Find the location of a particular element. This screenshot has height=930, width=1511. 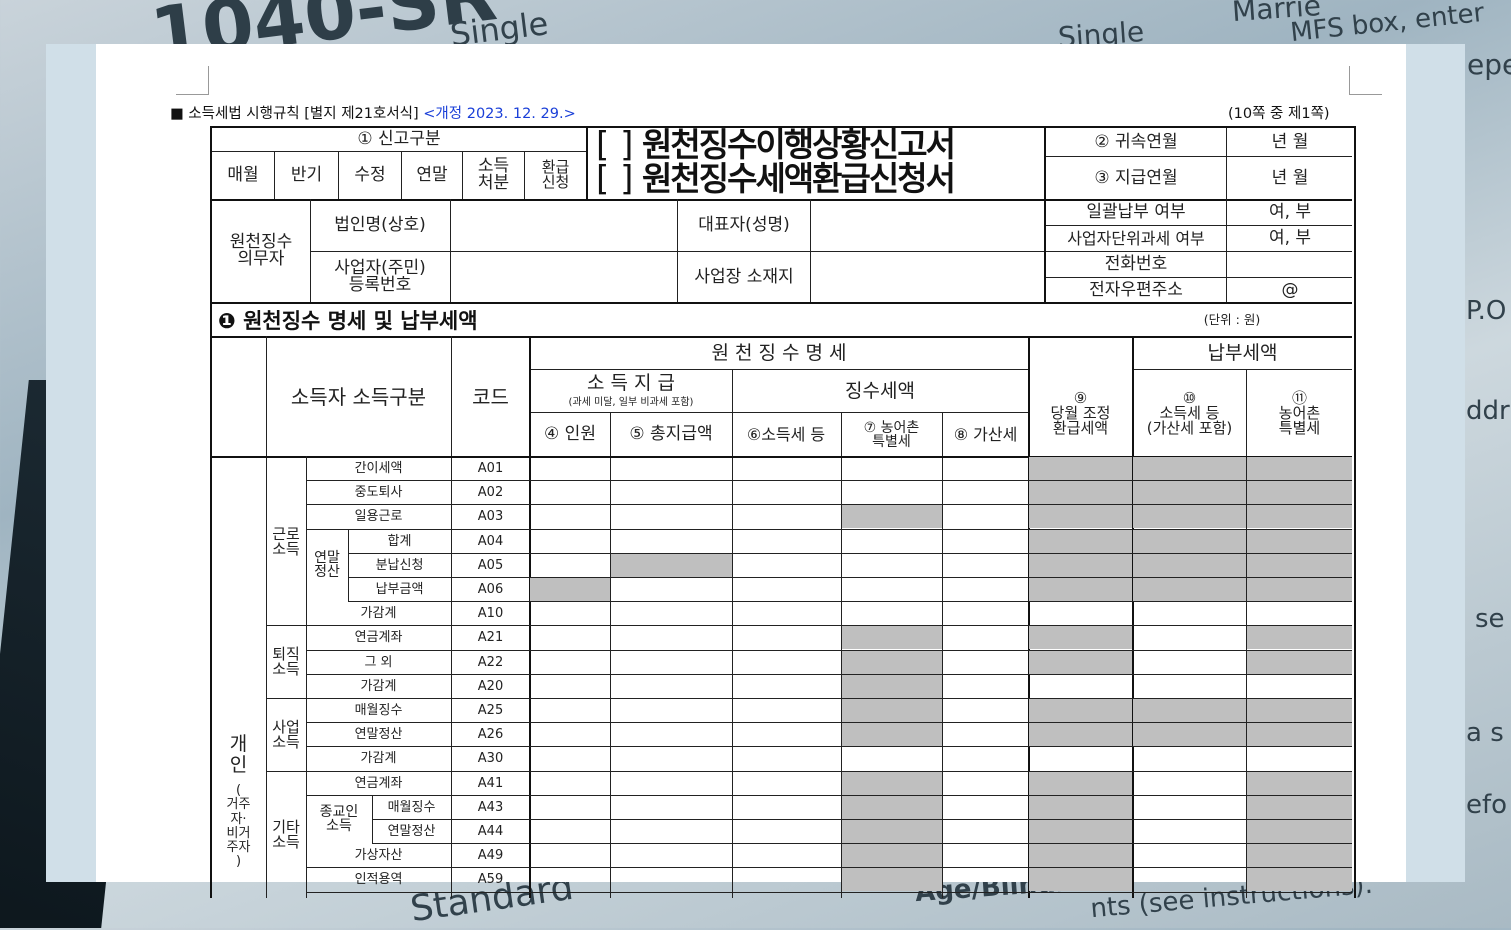

col-7-rural-tax: ⑦ 농어촌 특별세 is located at coordinates (891, 434).